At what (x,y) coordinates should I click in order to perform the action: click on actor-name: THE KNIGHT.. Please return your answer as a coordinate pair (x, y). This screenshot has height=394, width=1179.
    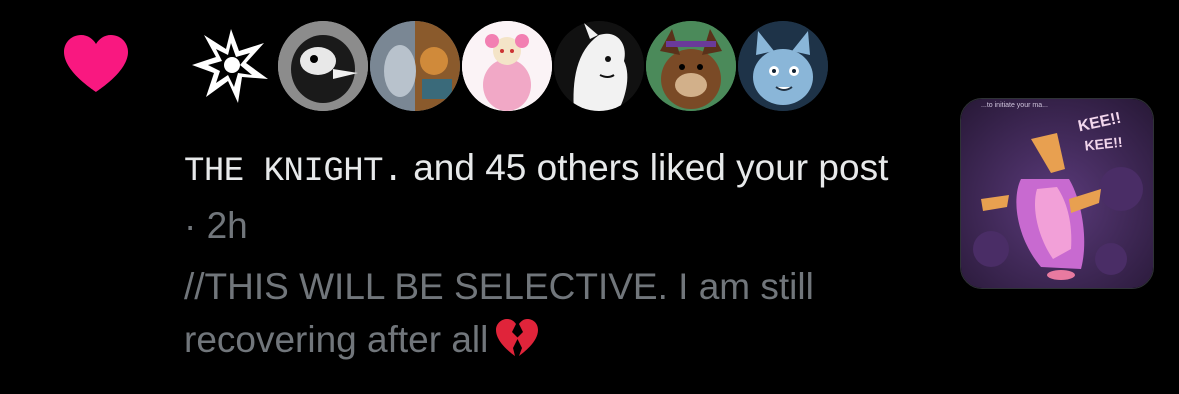
    Looking at the image, I should click on (293, 172).